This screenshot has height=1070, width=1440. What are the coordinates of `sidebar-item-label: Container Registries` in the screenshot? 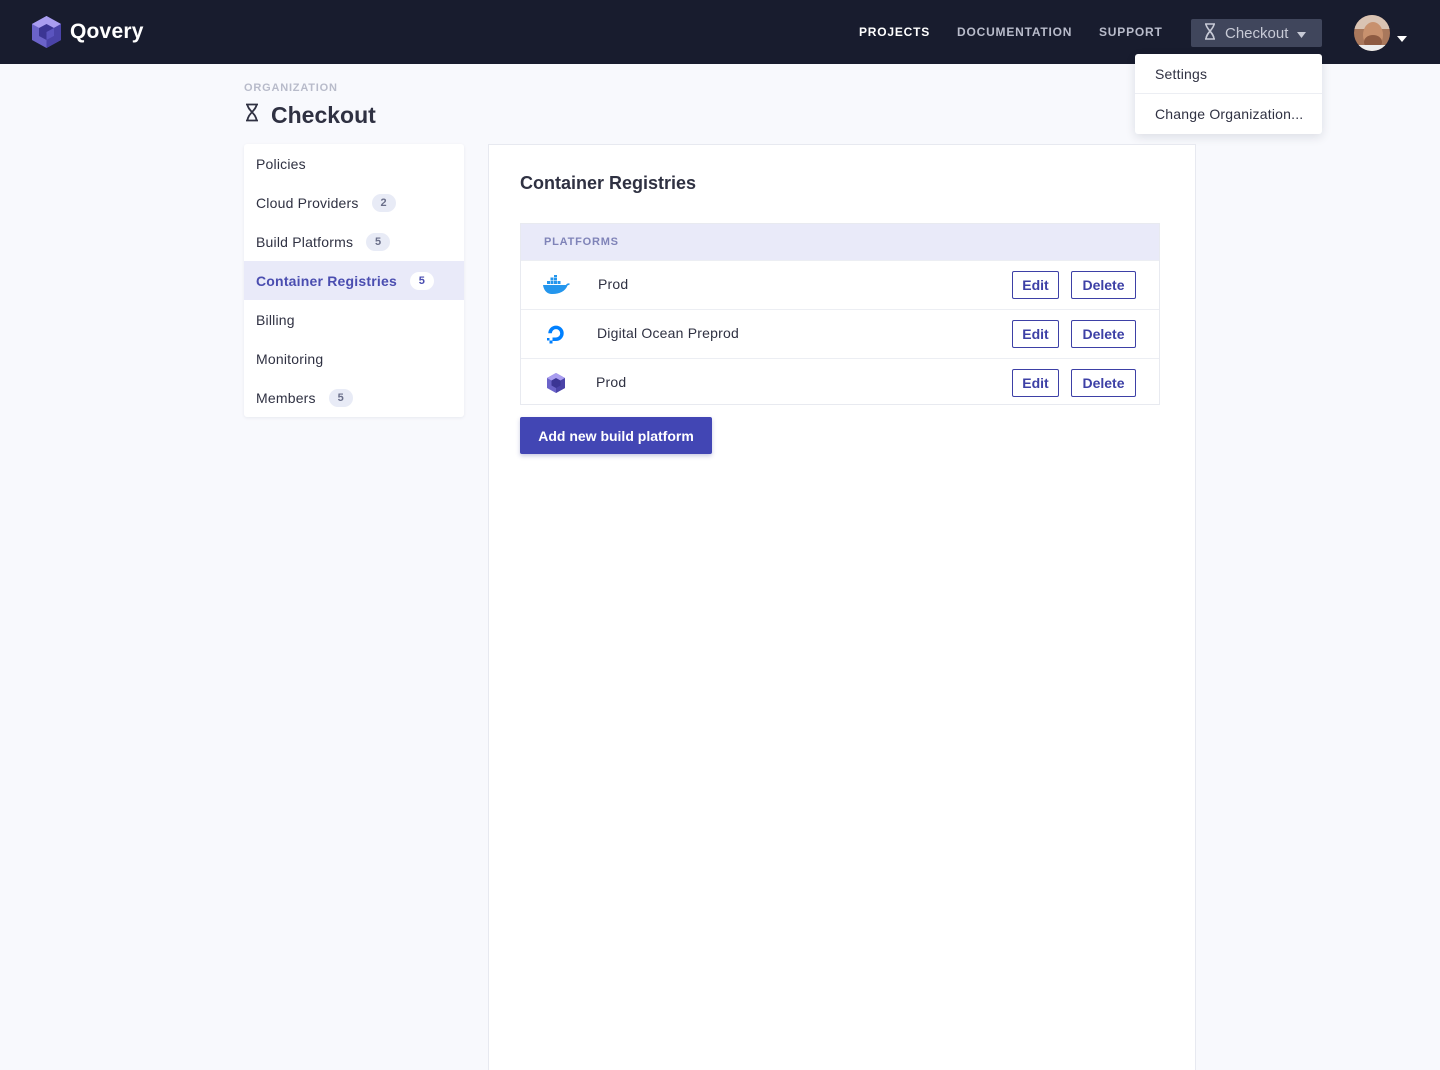 It's located at (326, 280).